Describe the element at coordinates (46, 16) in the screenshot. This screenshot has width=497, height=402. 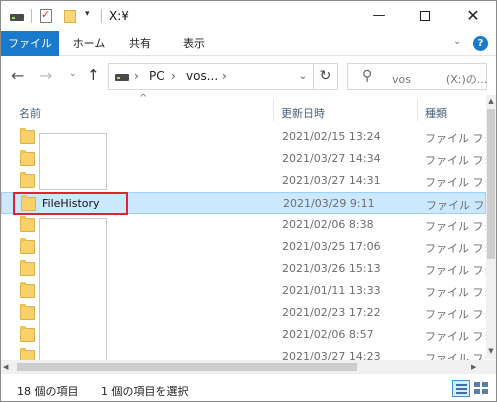
I see `properties-icon: ✓` at that location.